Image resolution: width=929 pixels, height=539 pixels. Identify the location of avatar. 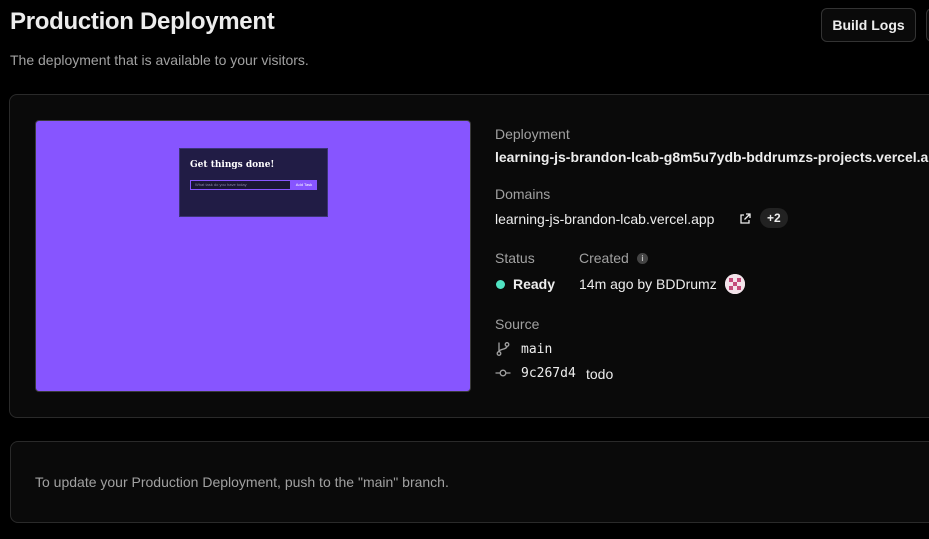
(735, 284).